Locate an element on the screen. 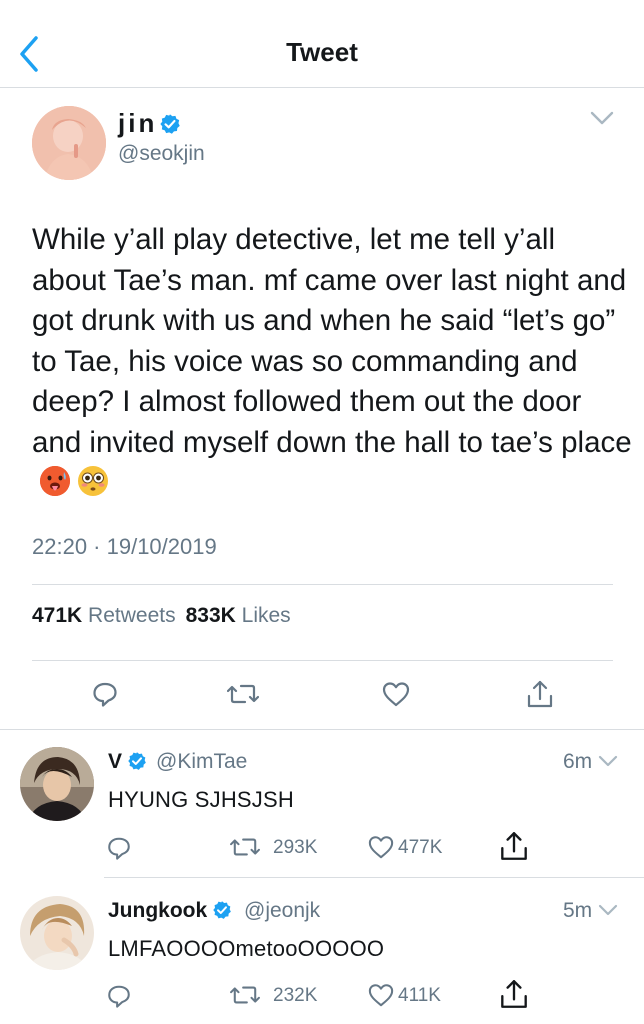 The width and height of the screenshot is (644, 1024). flushed-face-emoji-icon is located at coordinates (93, 481).